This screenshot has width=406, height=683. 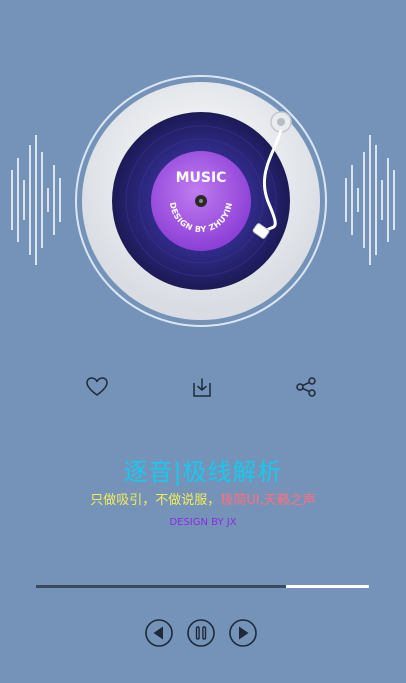 I want to click on pause-icon, so click(x=201, y=633).